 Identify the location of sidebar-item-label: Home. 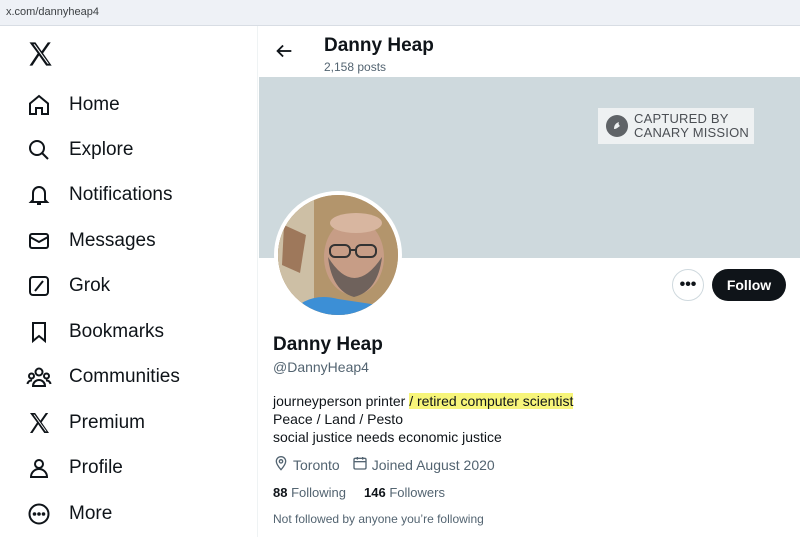
(94, 104).